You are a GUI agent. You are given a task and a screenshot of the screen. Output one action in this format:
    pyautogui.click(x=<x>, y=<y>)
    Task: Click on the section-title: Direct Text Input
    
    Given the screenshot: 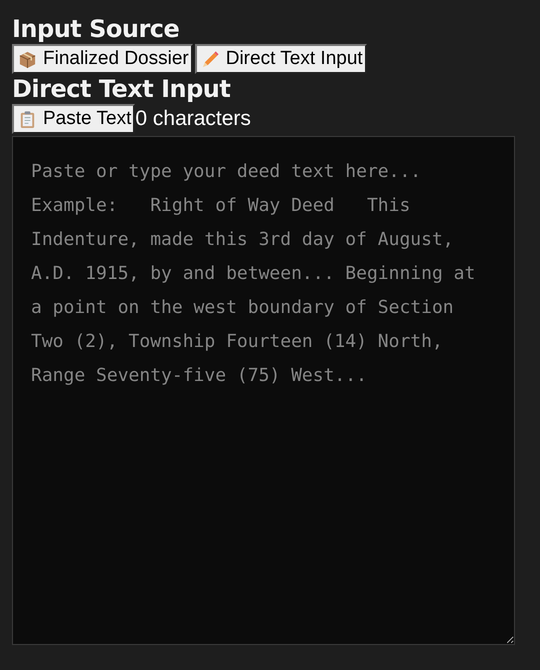 What is the action you would take?
    pyautogui.click(x=122, y=89)
    